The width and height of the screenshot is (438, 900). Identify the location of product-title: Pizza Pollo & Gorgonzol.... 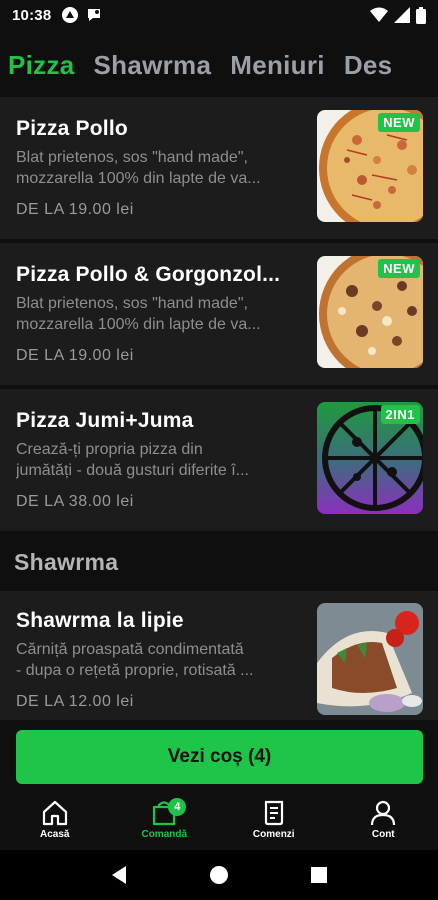
(148, 274).